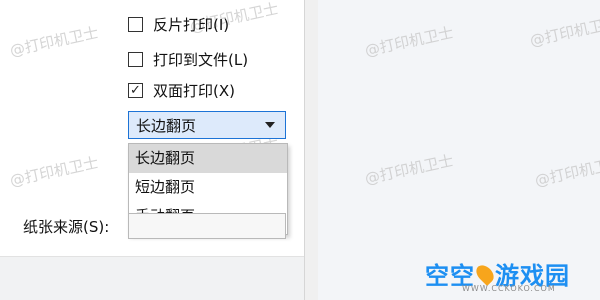 Image resolution: width=600 pixels, height=300 pixels. I want to click on duplex-print-option: ✓ 双面打印(X), so click(181, 90).